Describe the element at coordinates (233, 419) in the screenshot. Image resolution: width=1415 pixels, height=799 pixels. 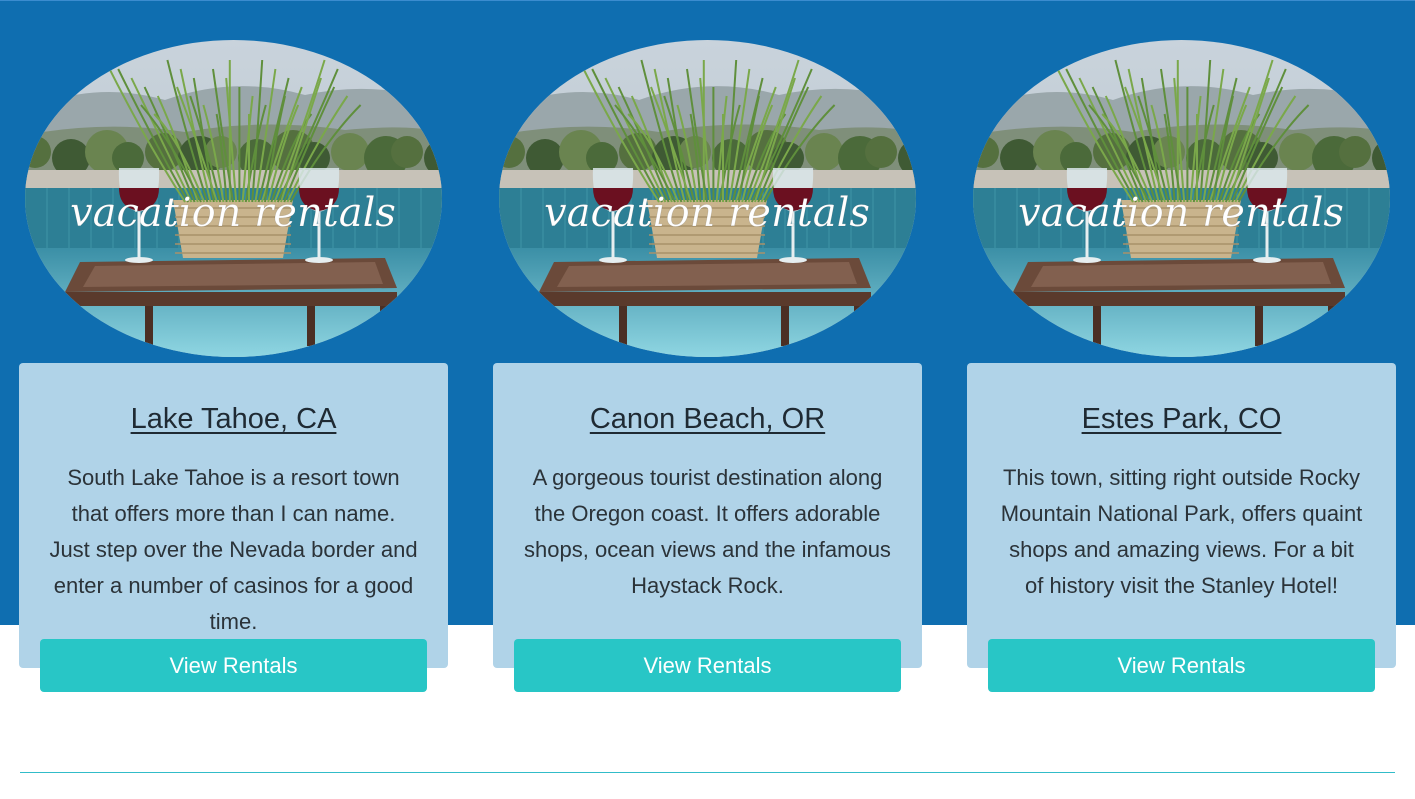
I see `destination-title-link: Lake Tahoe, CA` at that location.